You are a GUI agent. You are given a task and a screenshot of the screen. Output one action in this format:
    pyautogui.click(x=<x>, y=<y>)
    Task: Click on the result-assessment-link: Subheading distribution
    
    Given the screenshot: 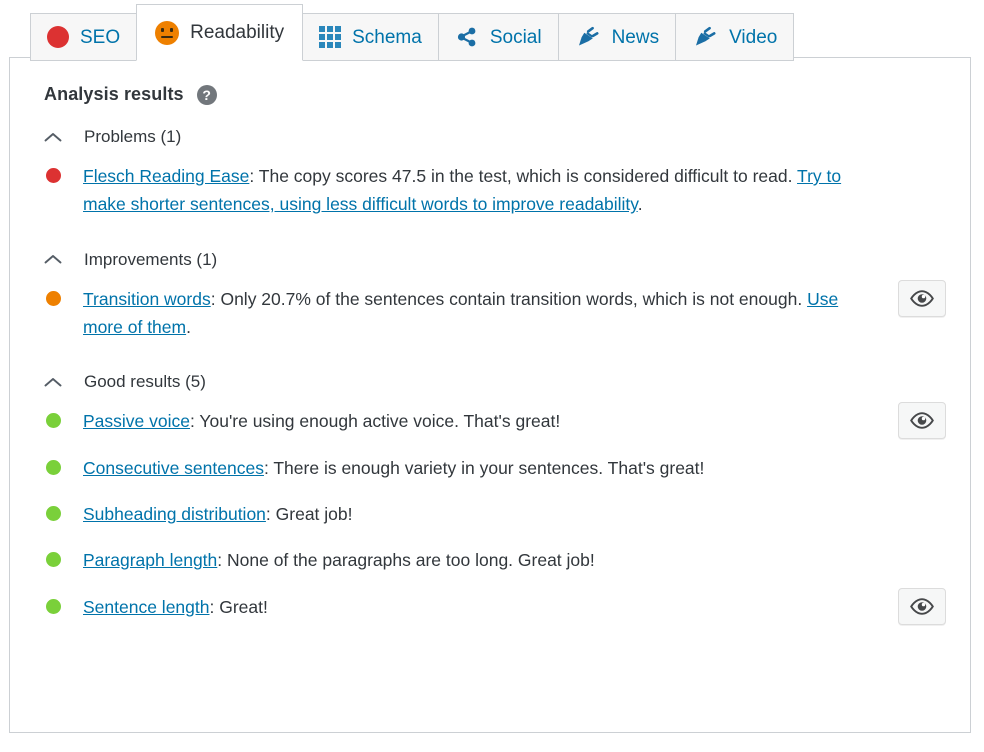 What is the action you would take?
    pyautogui.click(x=174, y=514)
    